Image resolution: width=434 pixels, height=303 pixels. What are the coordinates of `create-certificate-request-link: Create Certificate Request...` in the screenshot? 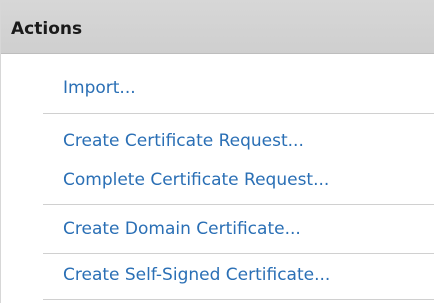 It's located at (183, 141).